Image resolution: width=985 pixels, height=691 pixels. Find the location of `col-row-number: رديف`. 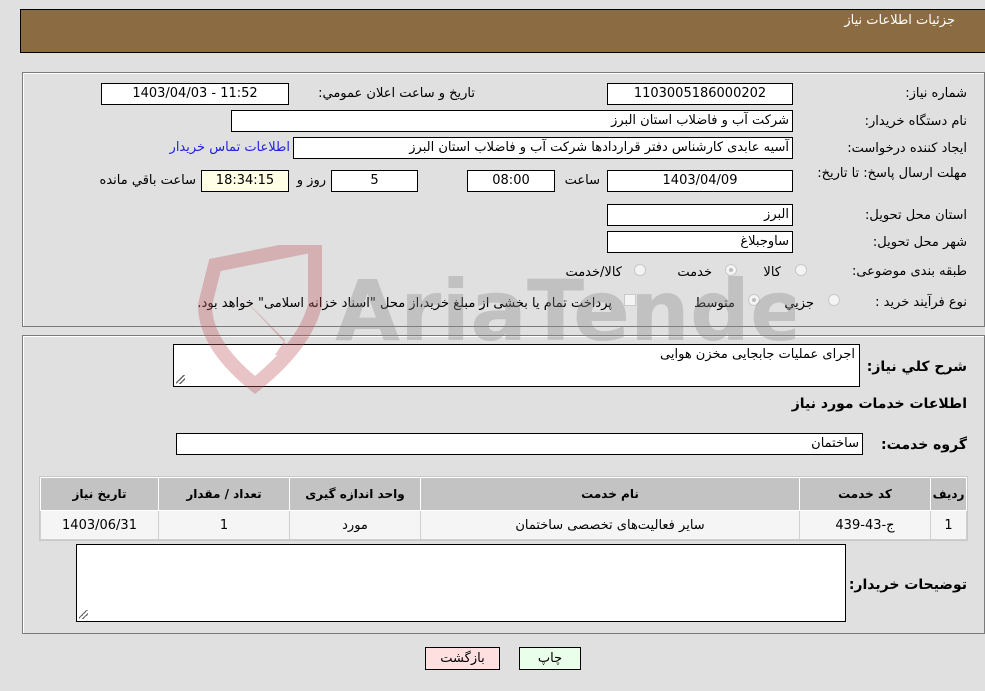

col-row-number: رديف is located at coordinates (948, 494).